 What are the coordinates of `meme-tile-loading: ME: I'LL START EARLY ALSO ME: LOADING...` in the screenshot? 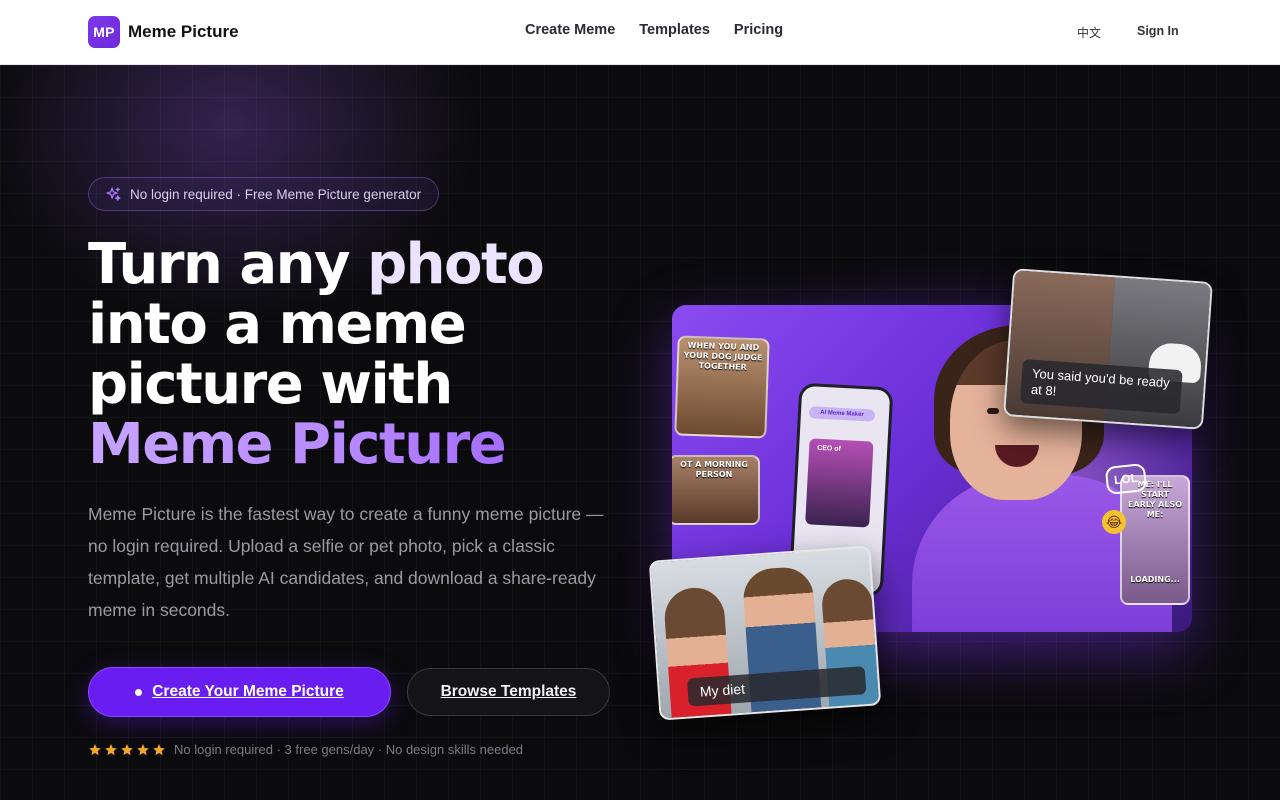 It's located at (1155, 540).